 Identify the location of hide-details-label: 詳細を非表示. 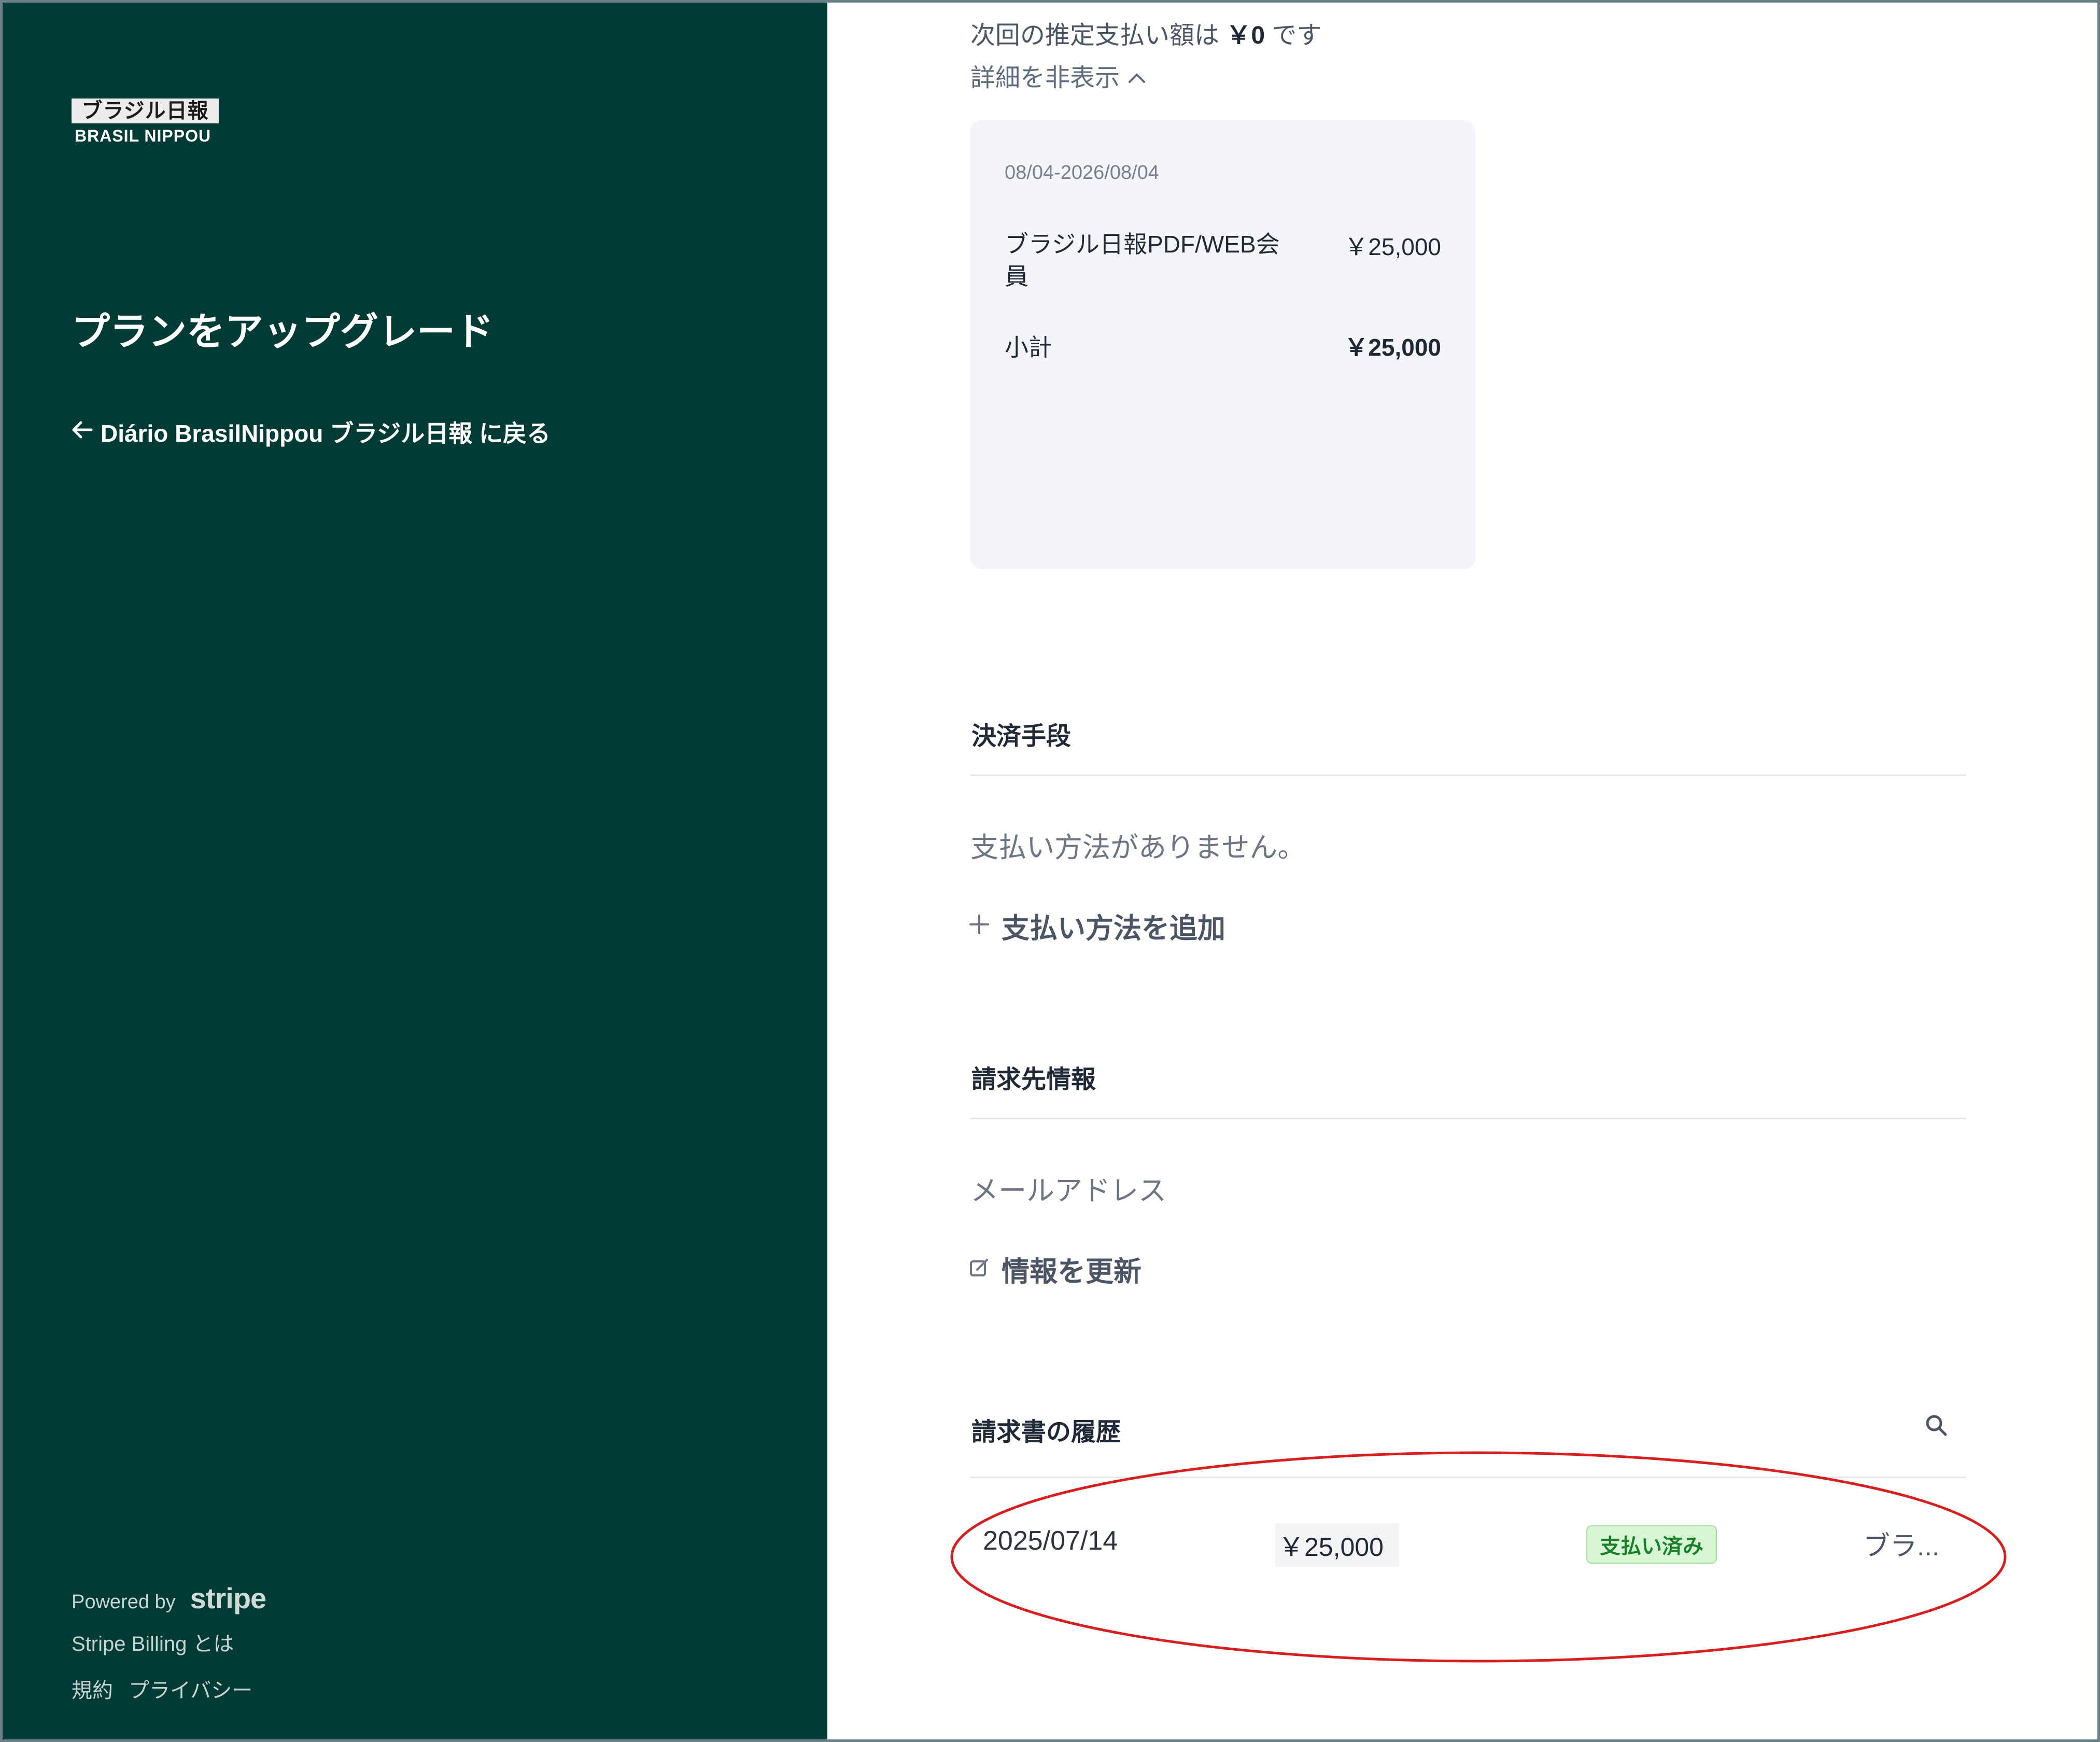
(1045, 78).